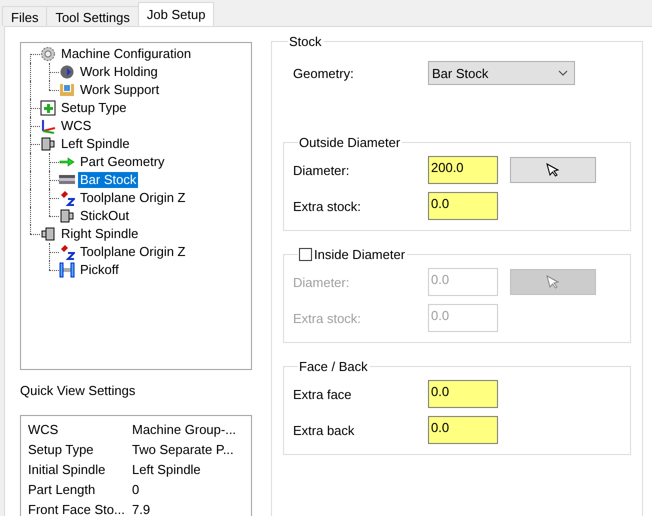  Describe the element at coordinates (136, 489) in the screenshot. I see `setting-value: 0` at that location.